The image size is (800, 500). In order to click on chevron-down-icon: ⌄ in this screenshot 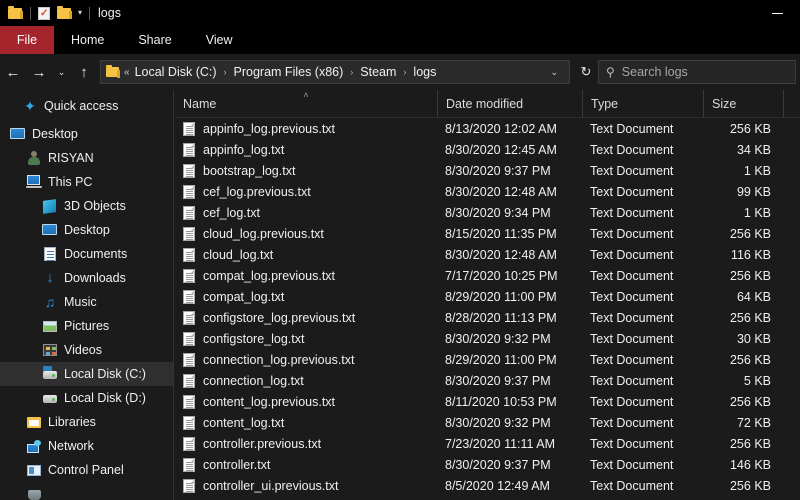, I will do `click(554, 72)`.